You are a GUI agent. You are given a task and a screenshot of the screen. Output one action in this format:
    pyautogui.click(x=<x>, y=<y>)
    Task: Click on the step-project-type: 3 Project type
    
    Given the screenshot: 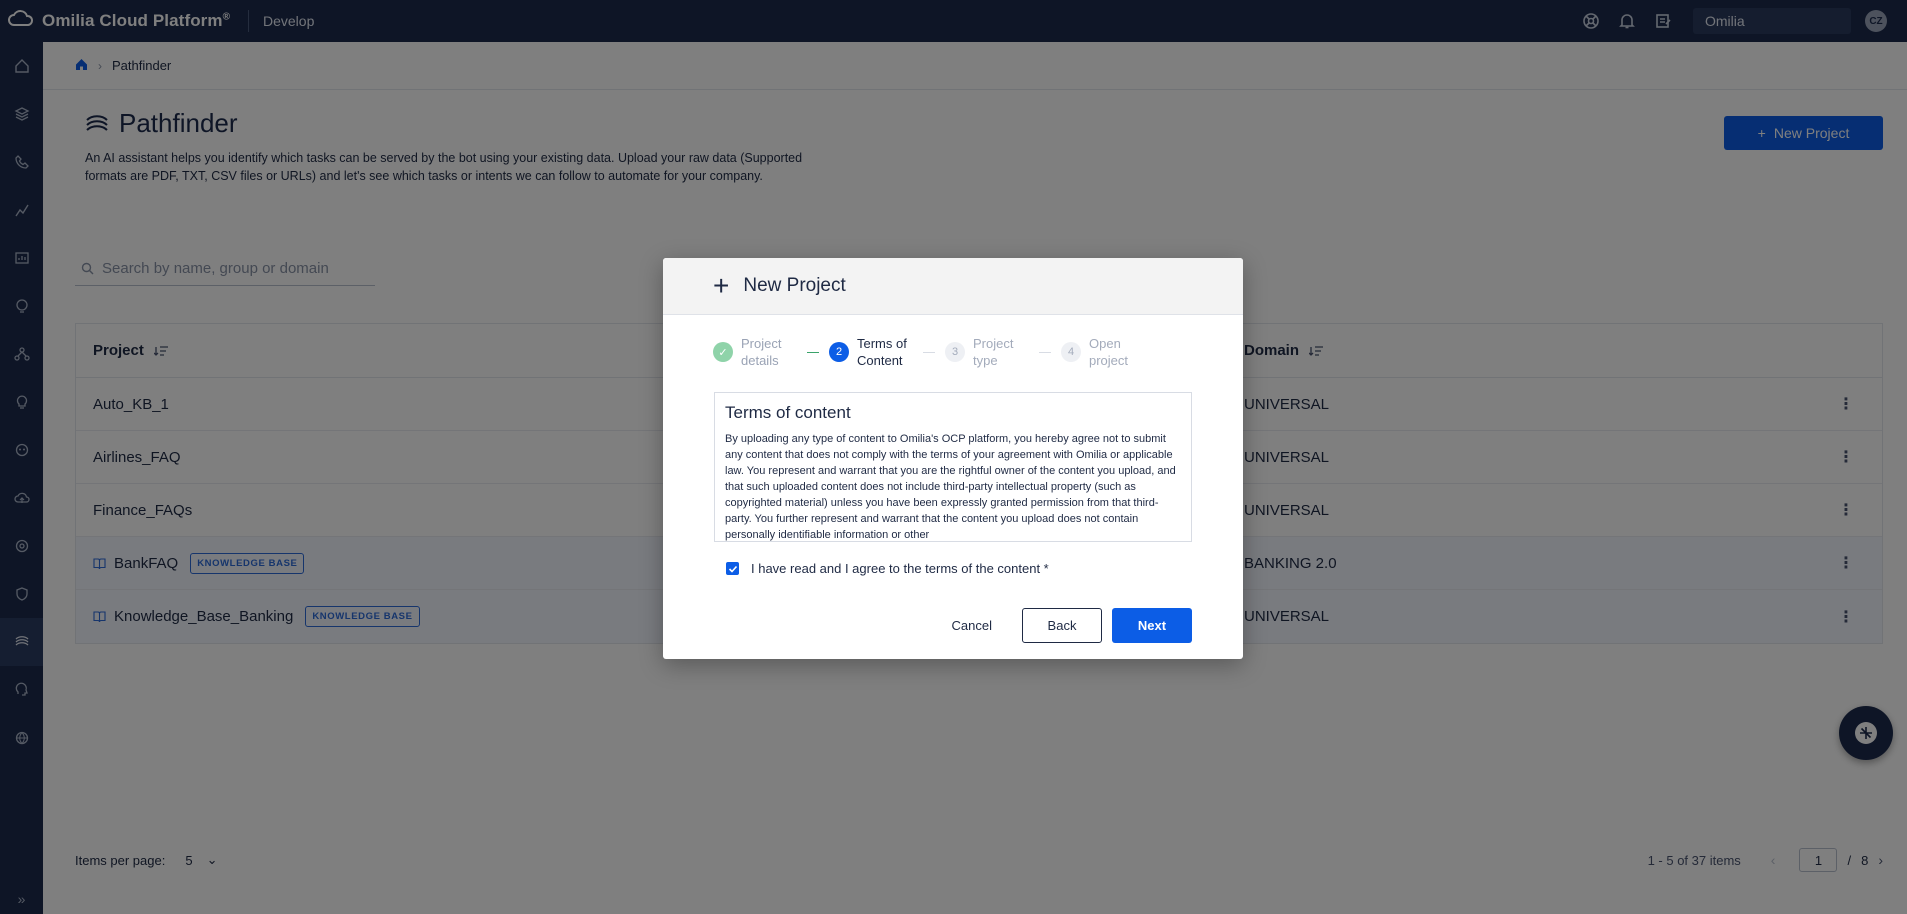 What is the action you would take?
    pyautogui.click(x=988, y=352)
    